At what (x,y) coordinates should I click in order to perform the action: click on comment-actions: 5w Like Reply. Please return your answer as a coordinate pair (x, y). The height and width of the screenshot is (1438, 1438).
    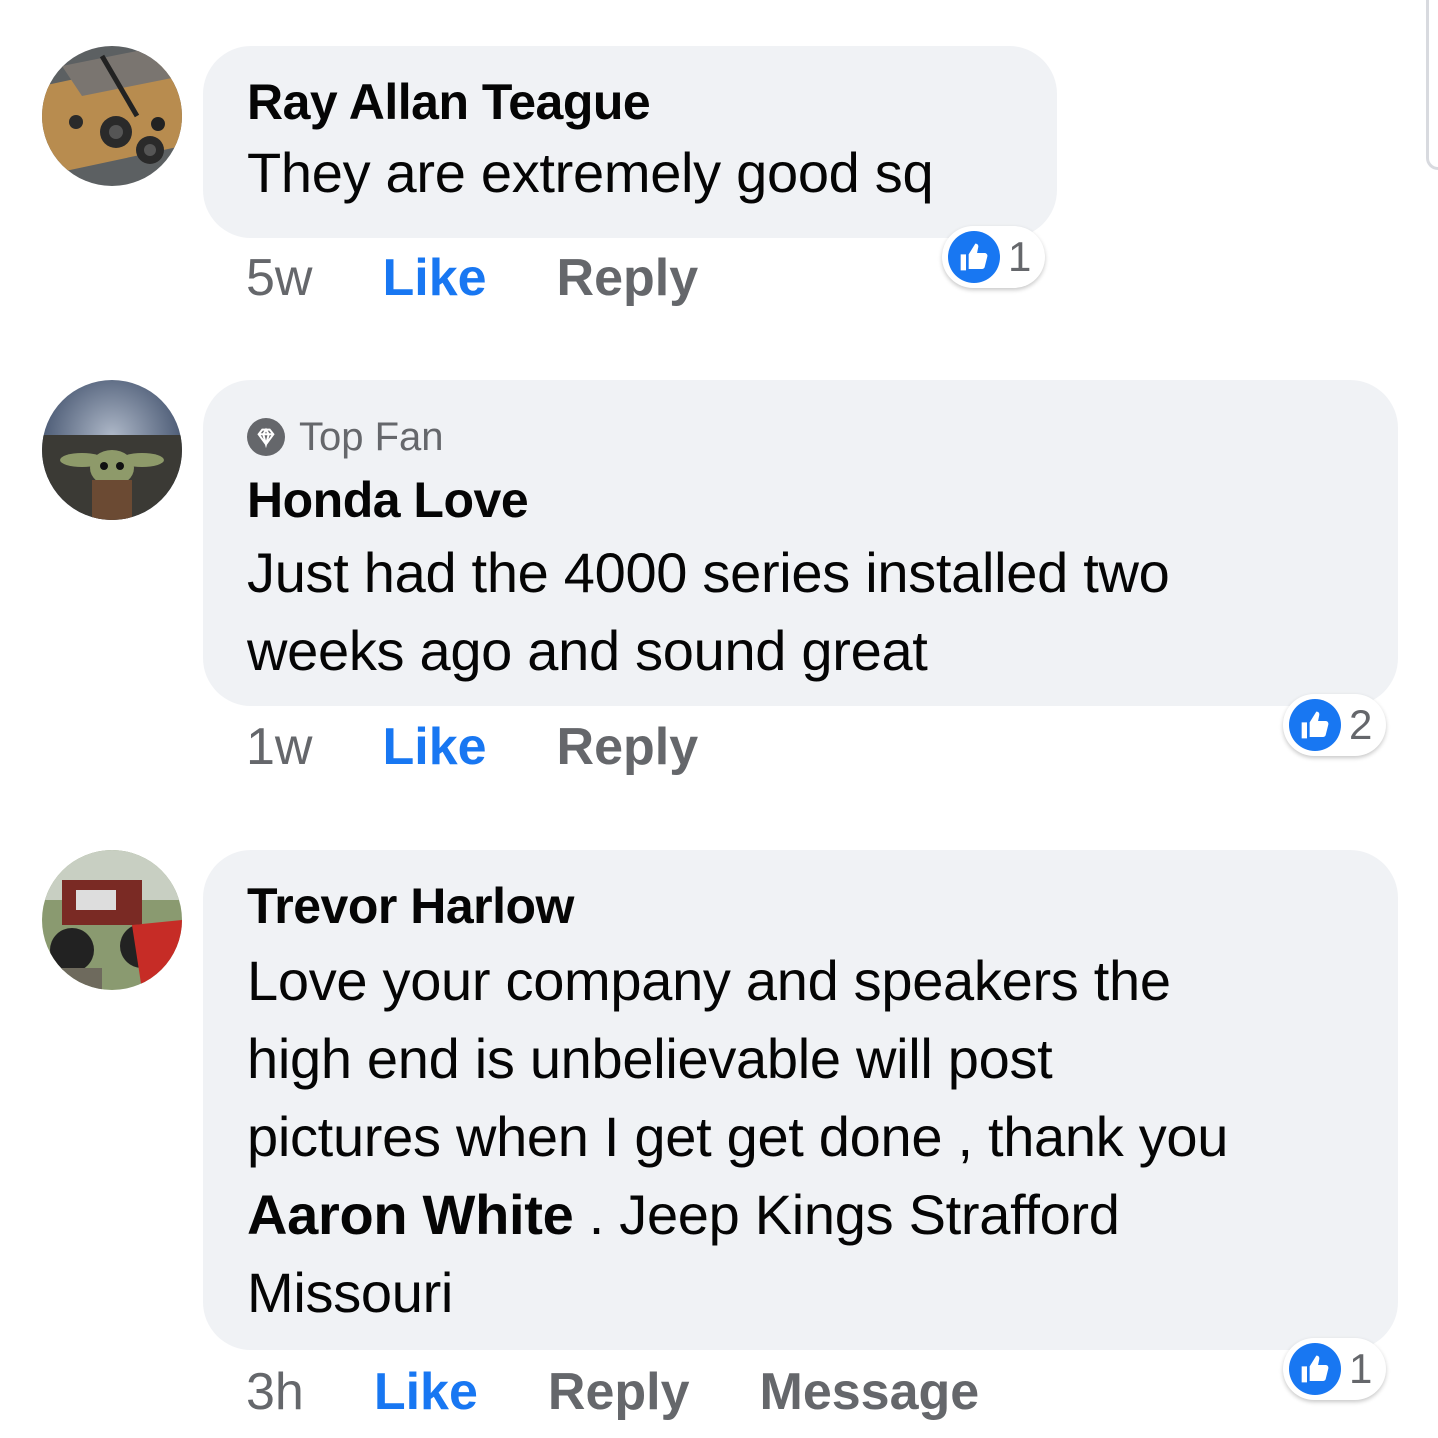
    Looking at the image, I should click on (507, 278).